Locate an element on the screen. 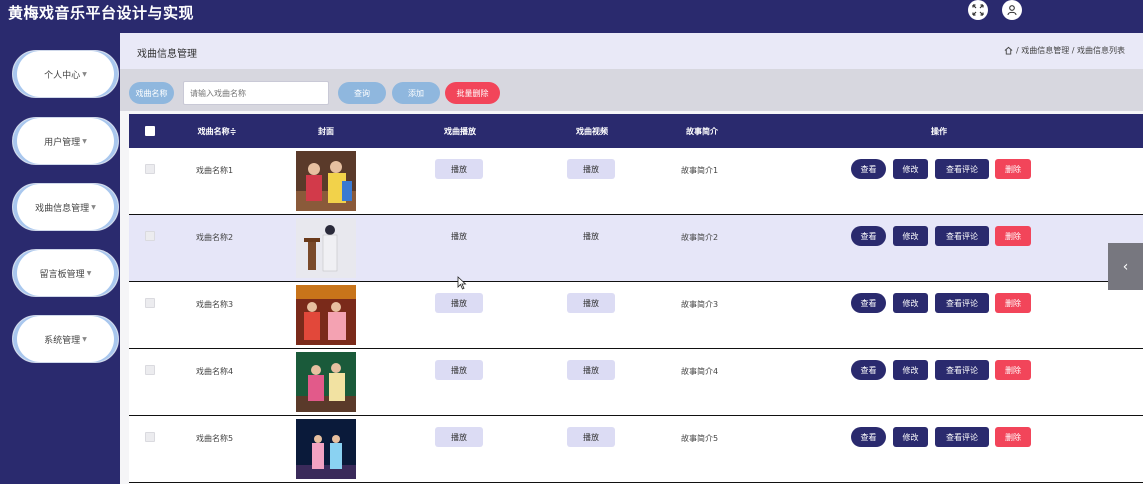 The height and width of the screenshot is (484, 1143). table-header: 戏曲名称≑ 封面 戏曲播放 戏曲视频 故事简介 操作 is located at coordinates (636, 131).